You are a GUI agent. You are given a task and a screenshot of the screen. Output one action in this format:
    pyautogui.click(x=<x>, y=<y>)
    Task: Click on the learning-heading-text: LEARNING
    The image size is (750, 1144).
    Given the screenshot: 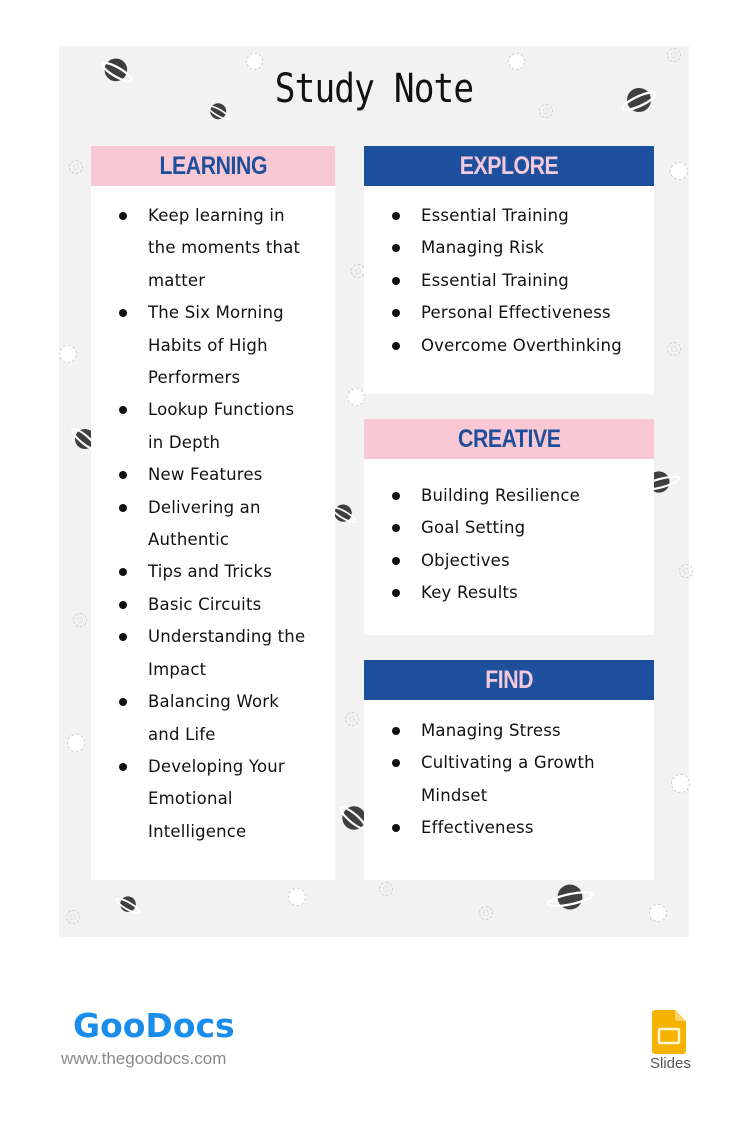 What is the action you would take?
    pyautogui.click(x=213, y=166)
    